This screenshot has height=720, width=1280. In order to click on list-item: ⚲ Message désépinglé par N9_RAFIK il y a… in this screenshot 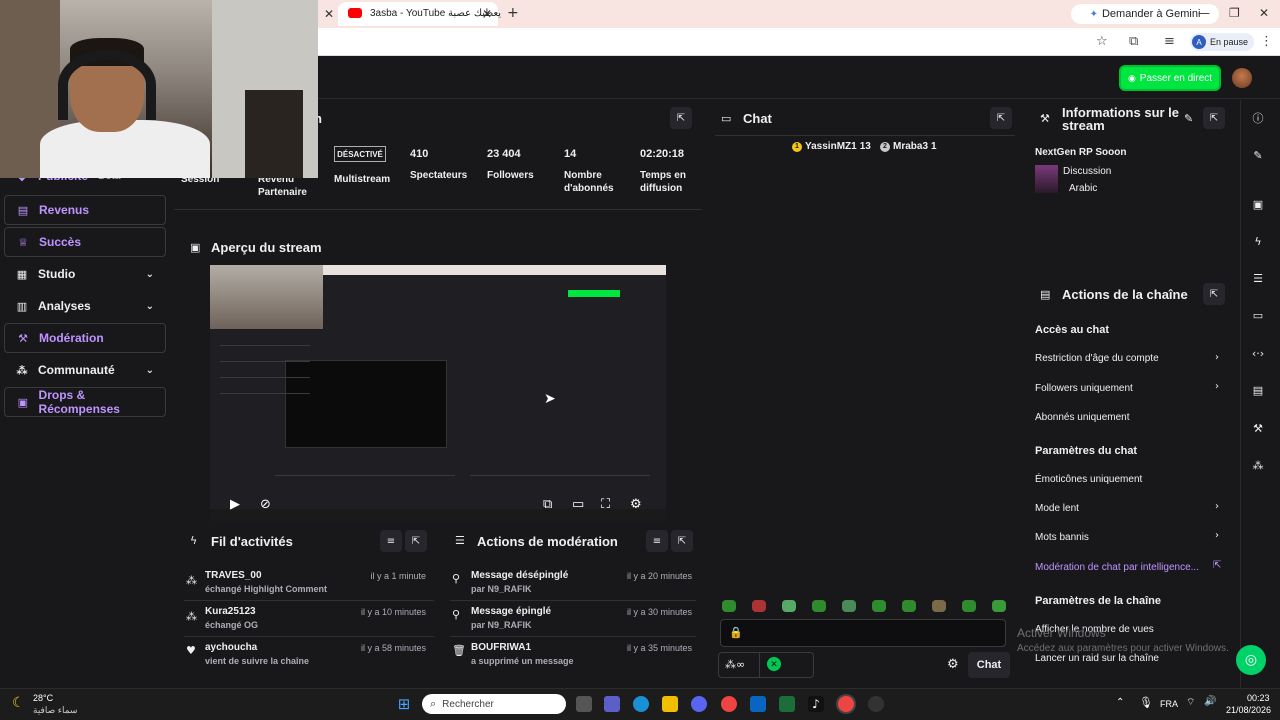, I will do `click(573, 585)`.